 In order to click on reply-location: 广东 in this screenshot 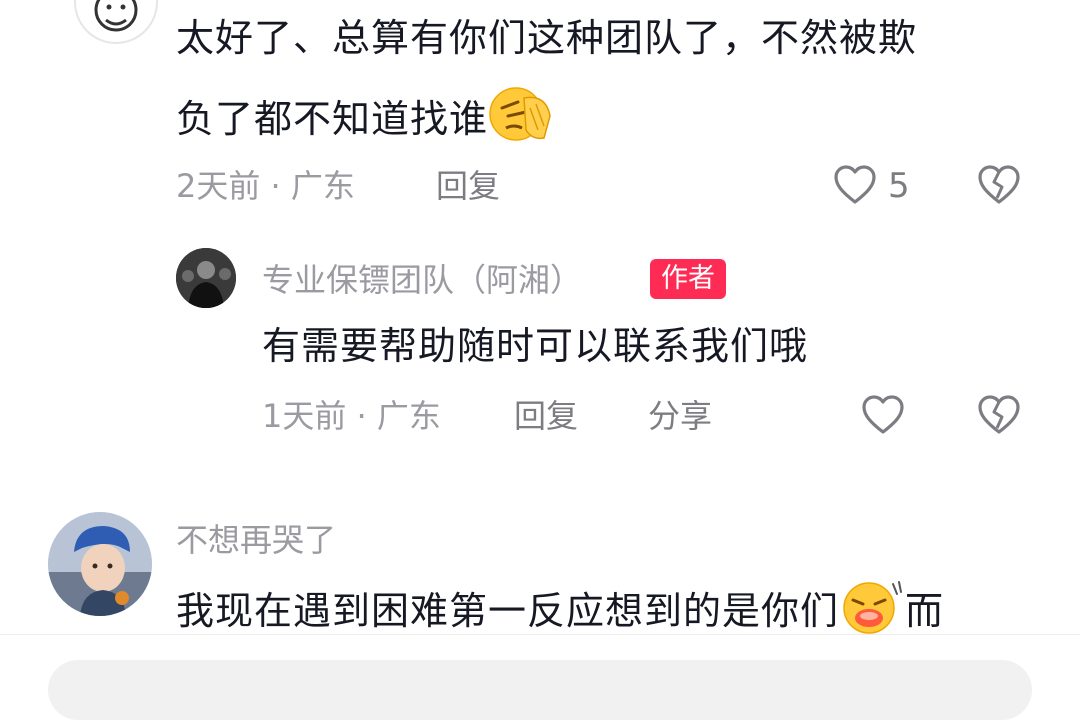, I will do `click(408, 416)`.